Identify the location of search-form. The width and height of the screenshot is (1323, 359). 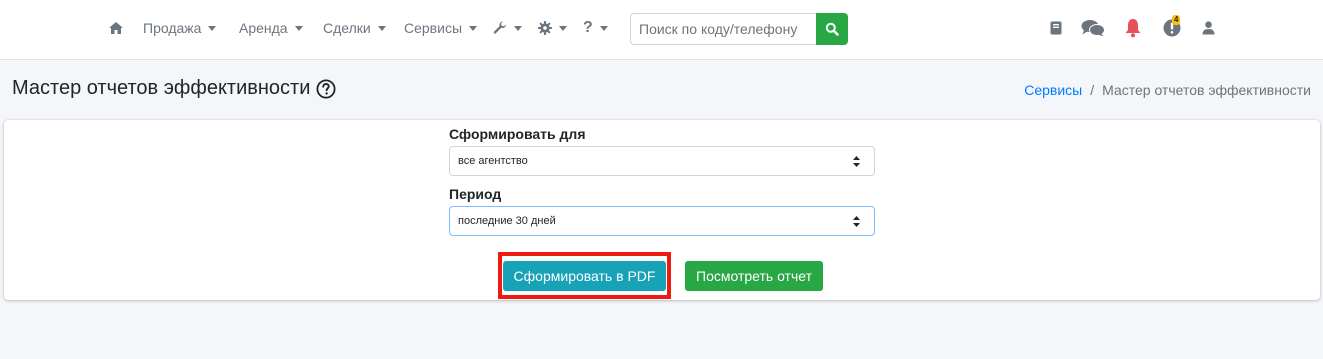
(739, 29).